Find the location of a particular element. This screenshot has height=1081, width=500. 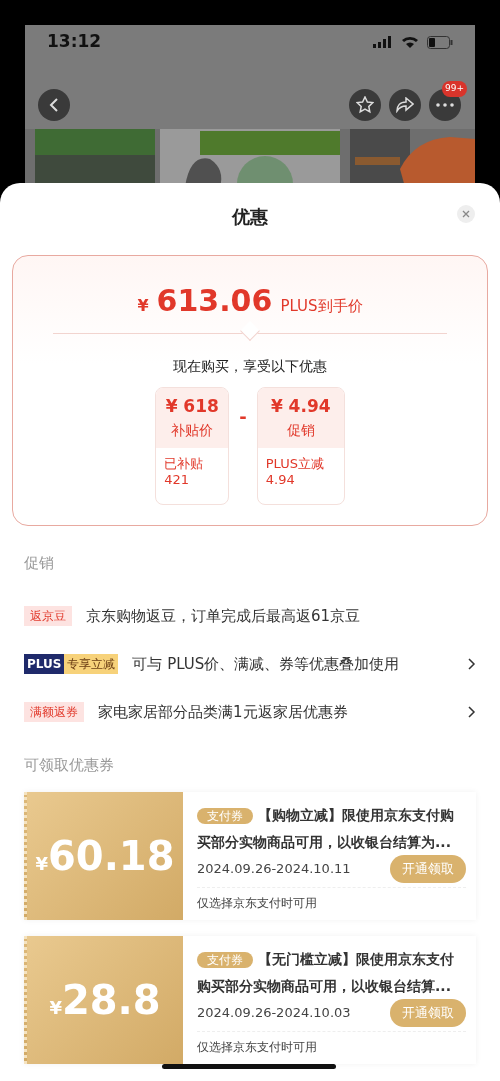

promo-text: 家电家居部分品类满1元返家居优惠券 is located at coordinates (223, 712).